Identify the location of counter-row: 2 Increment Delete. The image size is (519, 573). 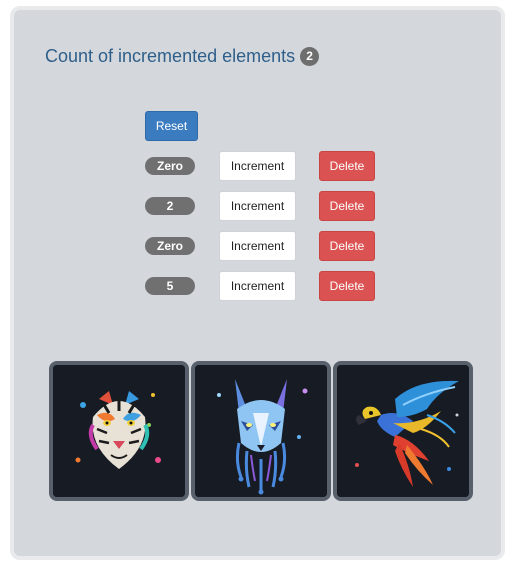
(257, 206).